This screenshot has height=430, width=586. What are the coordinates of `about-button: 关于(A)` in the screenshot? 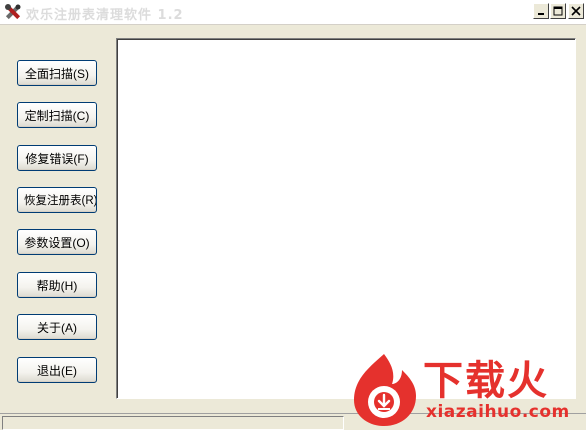 It's located at (57, 327).